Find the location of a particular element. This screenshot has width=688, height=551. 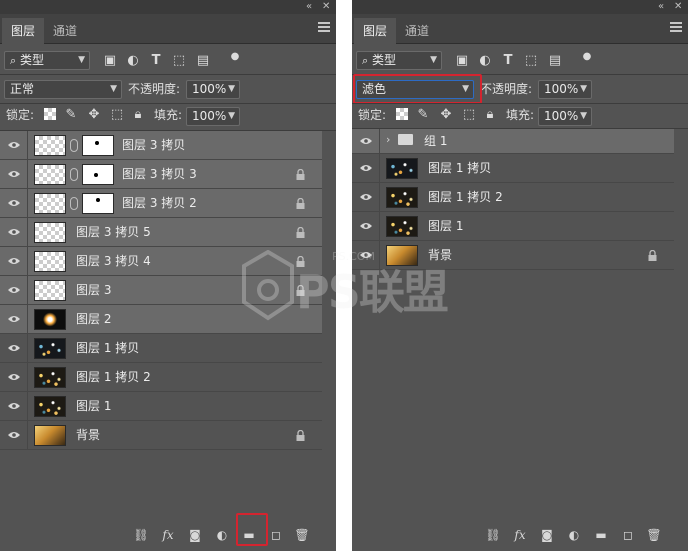

blend-mode-select: 正常 ▼ is located at coordinates (63, 89).